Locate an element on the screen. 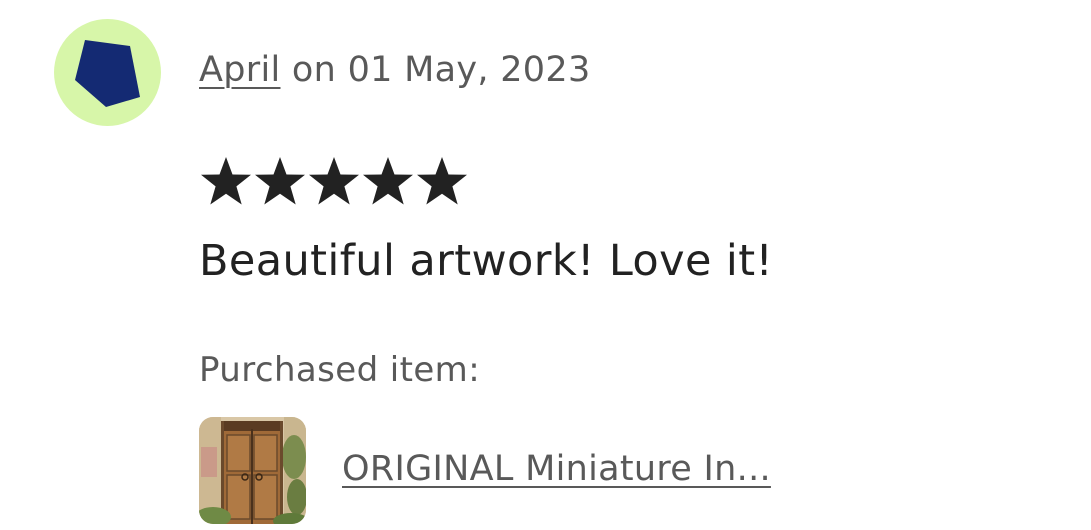 The height and width of the screenshot is (530, 1091). wooden-door-painting-icon is located at coordinates (252, 470).